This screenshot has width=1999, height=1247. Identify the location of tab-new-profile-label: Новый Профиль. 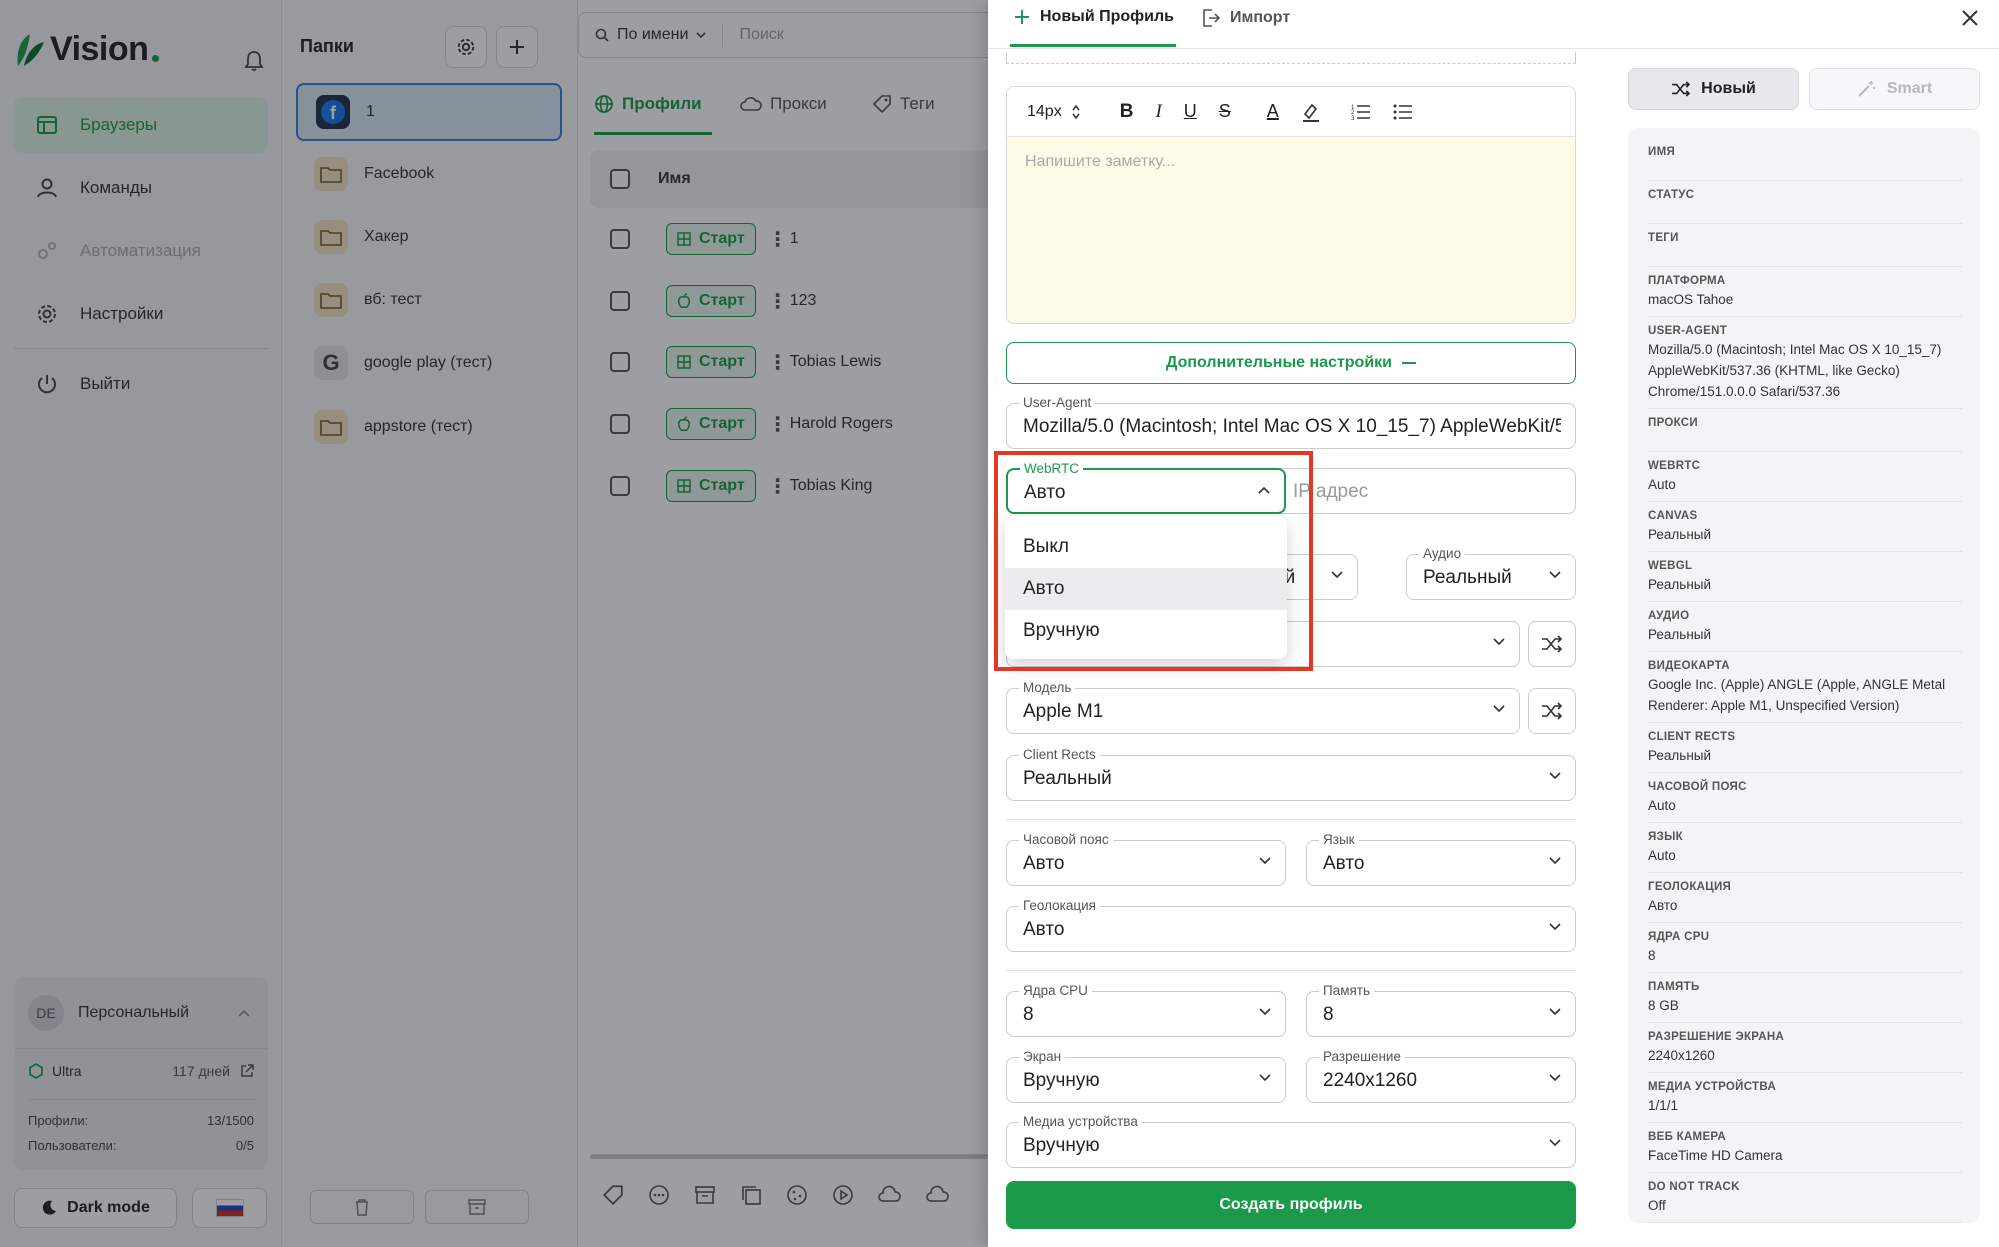
(1107, 16).